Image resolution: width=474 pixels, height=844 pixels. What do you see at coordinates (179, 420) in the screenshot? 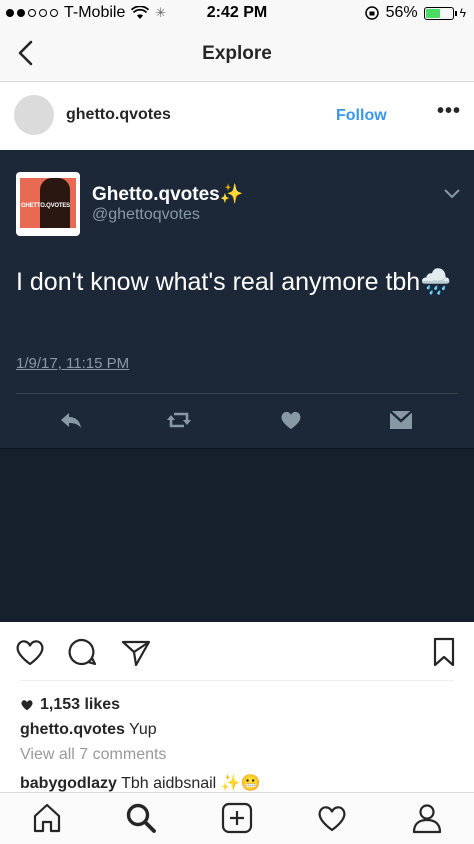
I see `retweet-icon` at bounding box center [179, 420].